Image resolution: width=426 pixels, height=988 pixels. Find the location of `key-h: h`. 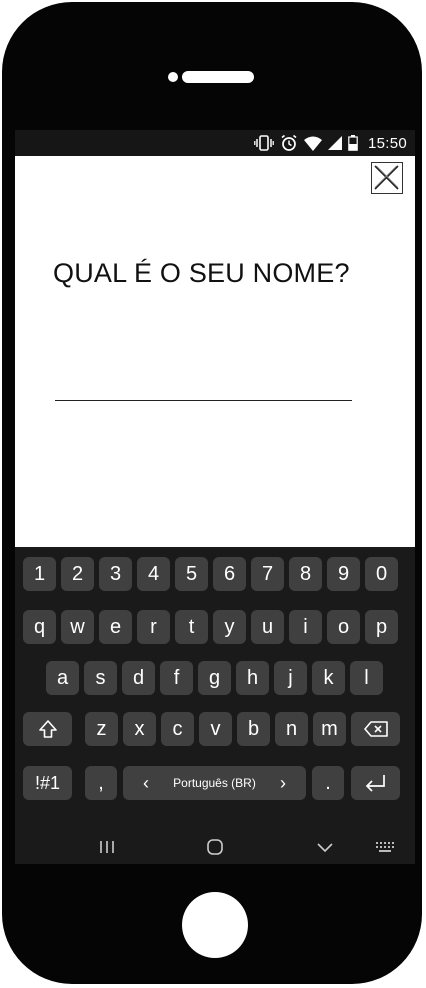

key-h: h is located at coordinates (252, 678).